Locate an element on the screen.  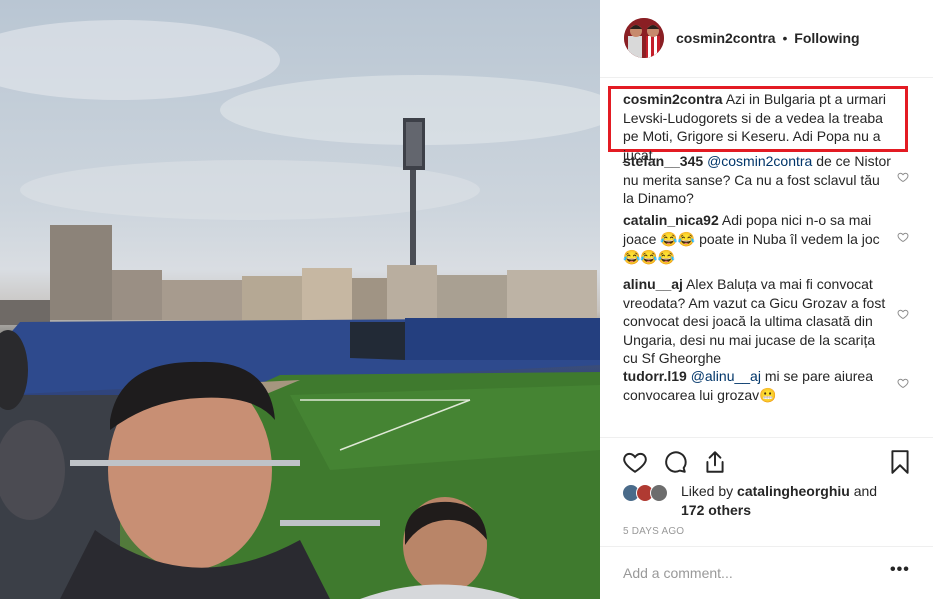
likes-prefix: Liked by is located at coordinates (707, 491).